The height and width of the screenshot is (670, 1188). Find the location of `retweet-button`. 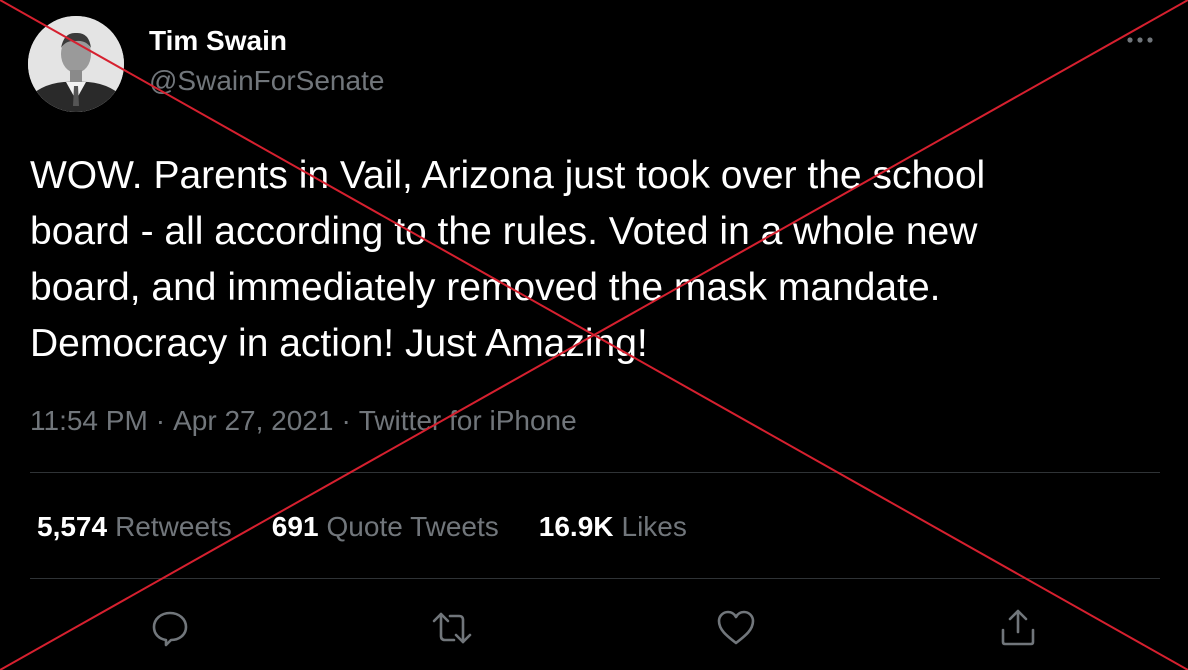

retweet-button is located at coordinates (452, 628).